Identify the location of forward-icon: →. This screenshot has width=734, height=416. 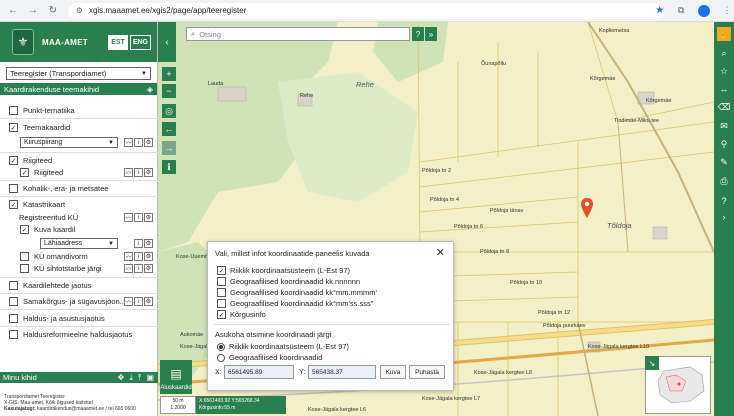
(33, 11).